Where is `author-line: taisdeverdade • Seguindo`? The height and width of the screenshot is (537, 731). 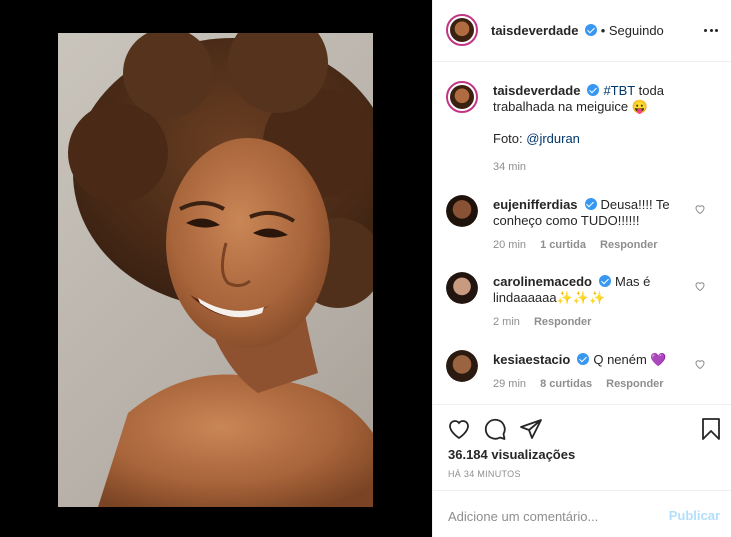
author-line: taisdeverdade • Seguindo is located at coordinates (577, 30).